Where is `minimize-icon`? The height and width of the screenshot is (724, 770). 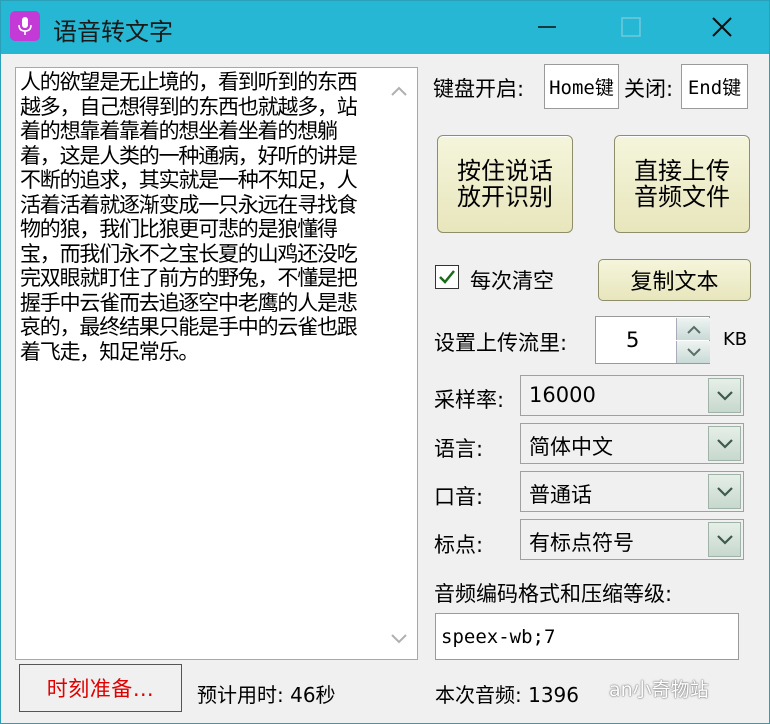 minimize-icon is located at coordinates (547, 27).